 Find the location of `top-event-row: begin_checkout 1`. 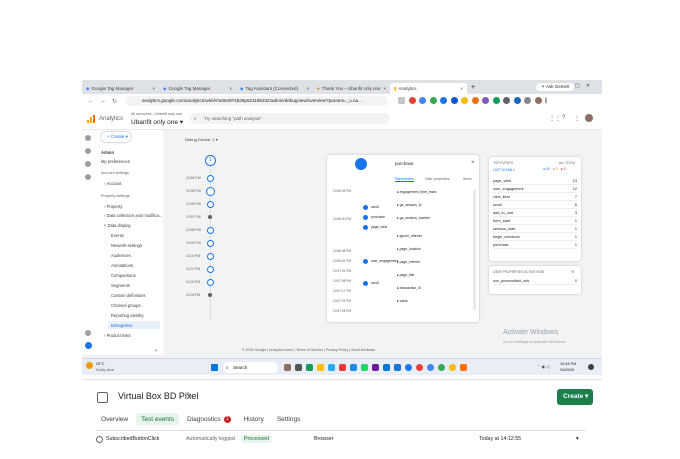

top-event-row: begin_checkout 1 is located at coordinates (535, 238).